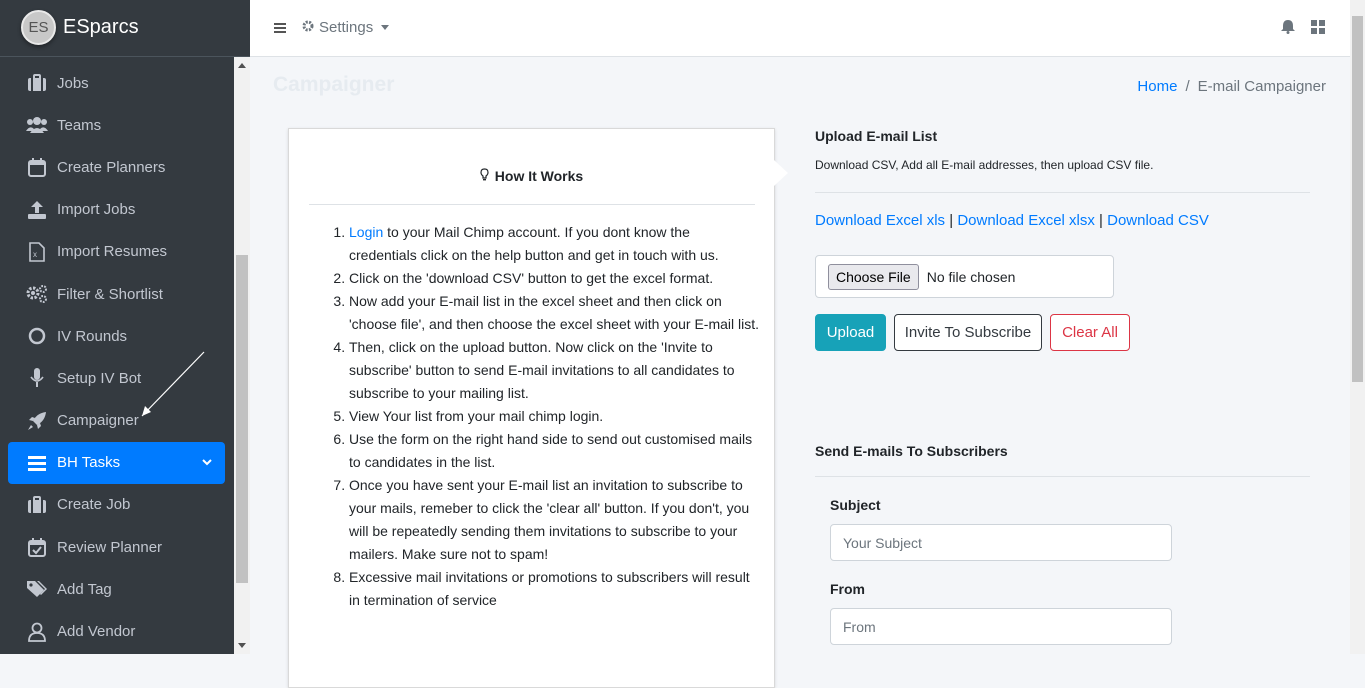  What do you see at coordinates (37, 589) in the screenshot?
I see `tags-icon` at bounding box center [37, 589].